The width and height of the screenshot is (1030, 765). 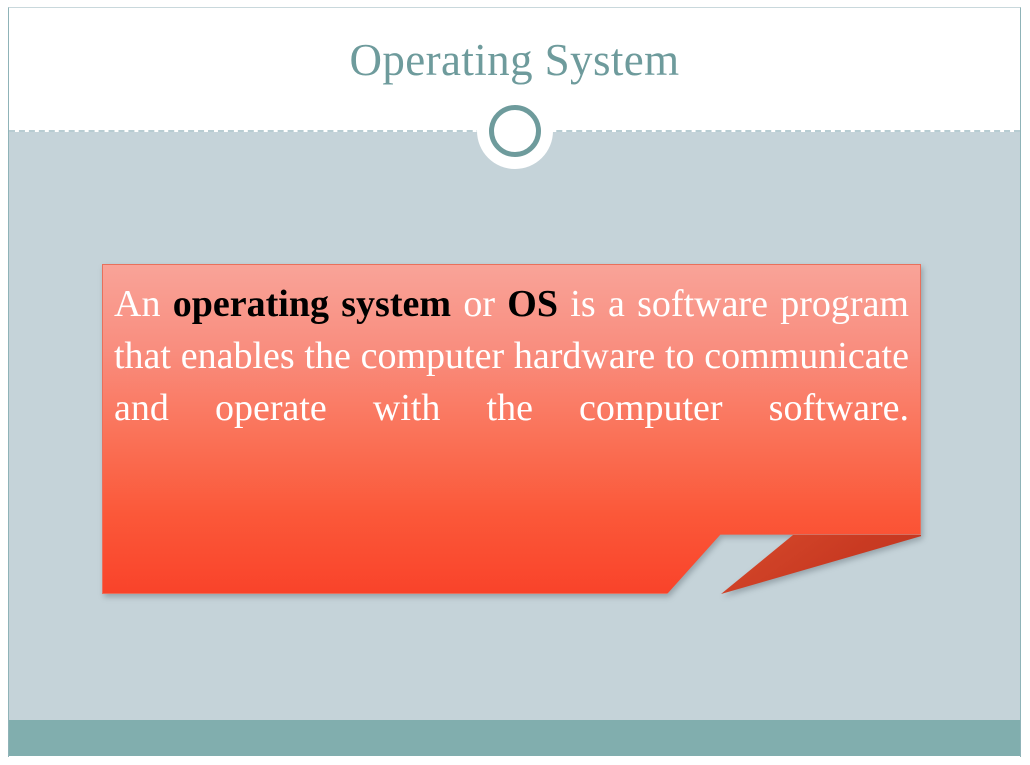 What do you see at coordinates (143, 304) in the screenshot?
I see `card-text-seg-0: An` at bounding box center [143, 304].